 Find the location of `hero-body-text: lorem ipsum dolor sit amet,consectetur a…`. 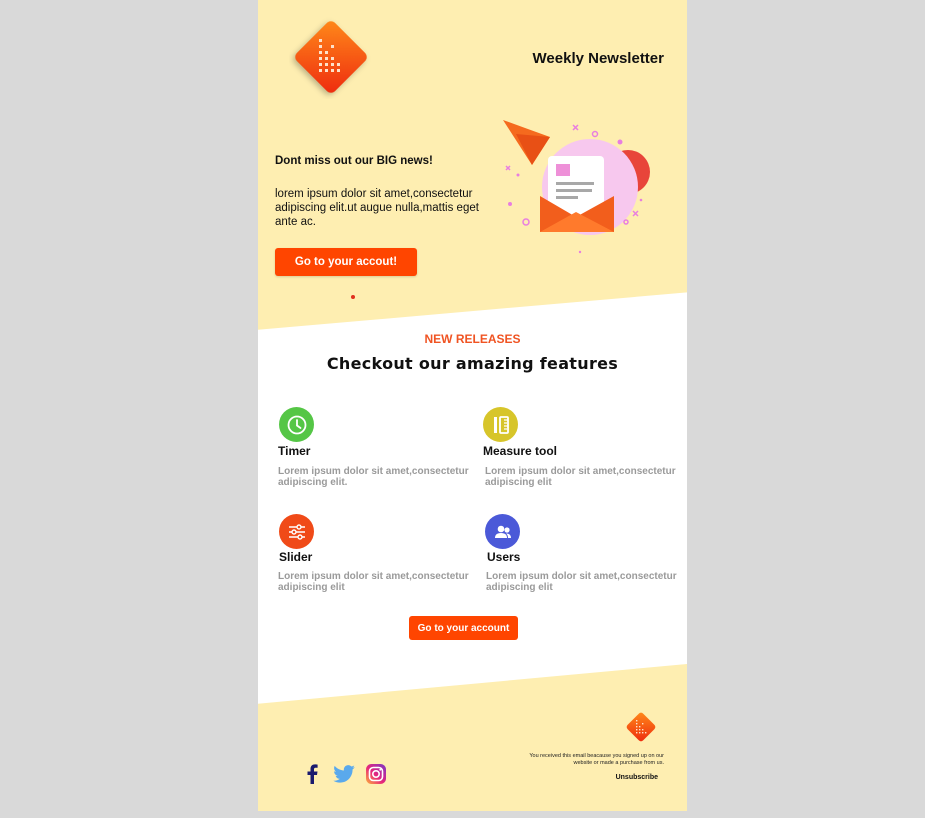

hero-body-text: lorem ipsum dolor sit amet,consectetur a… is located at coordinates (377, 208).